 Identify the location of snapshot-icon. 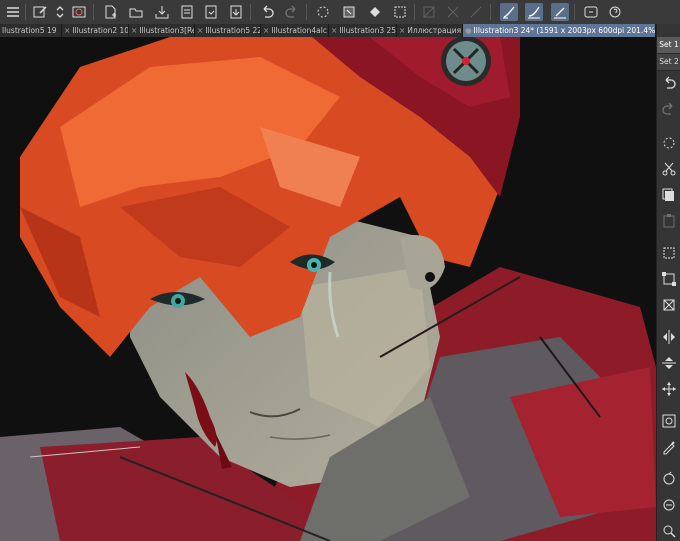
(79, 12).